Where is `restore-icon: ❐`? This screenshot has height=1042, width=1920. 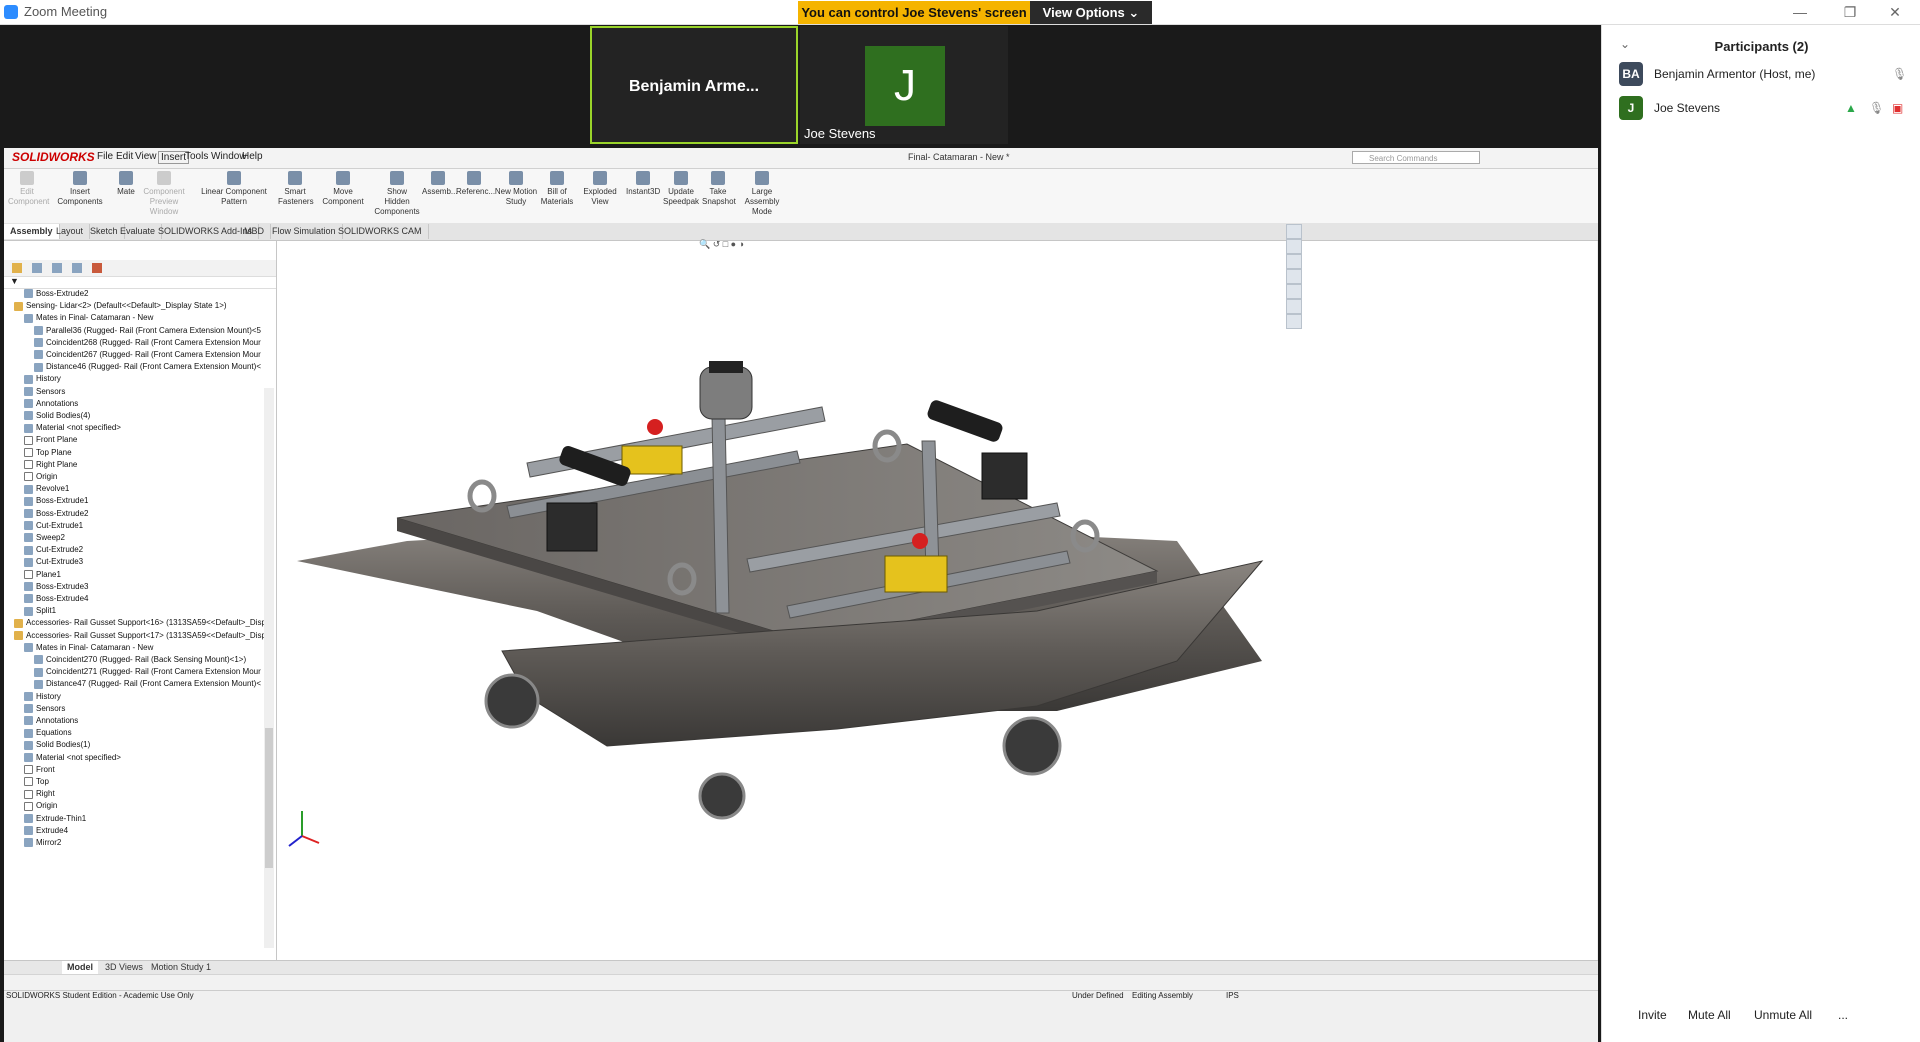 restore-icon: ❐ is located at coordinates (1850, 12).